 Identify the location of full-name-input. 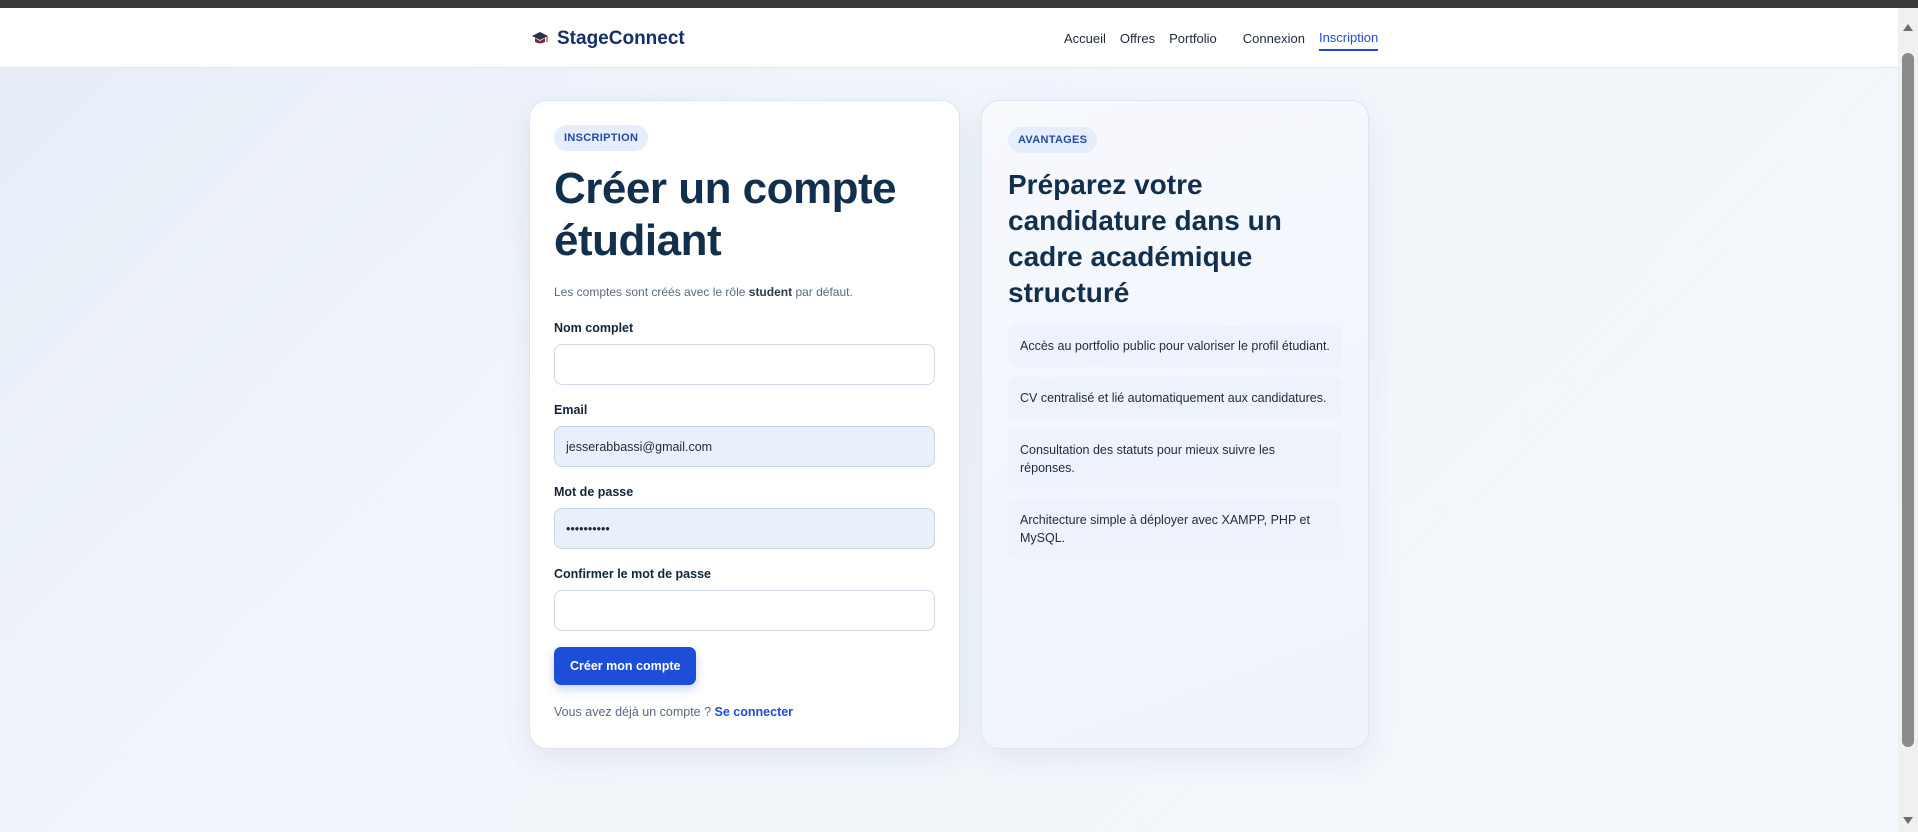
(744, 364).